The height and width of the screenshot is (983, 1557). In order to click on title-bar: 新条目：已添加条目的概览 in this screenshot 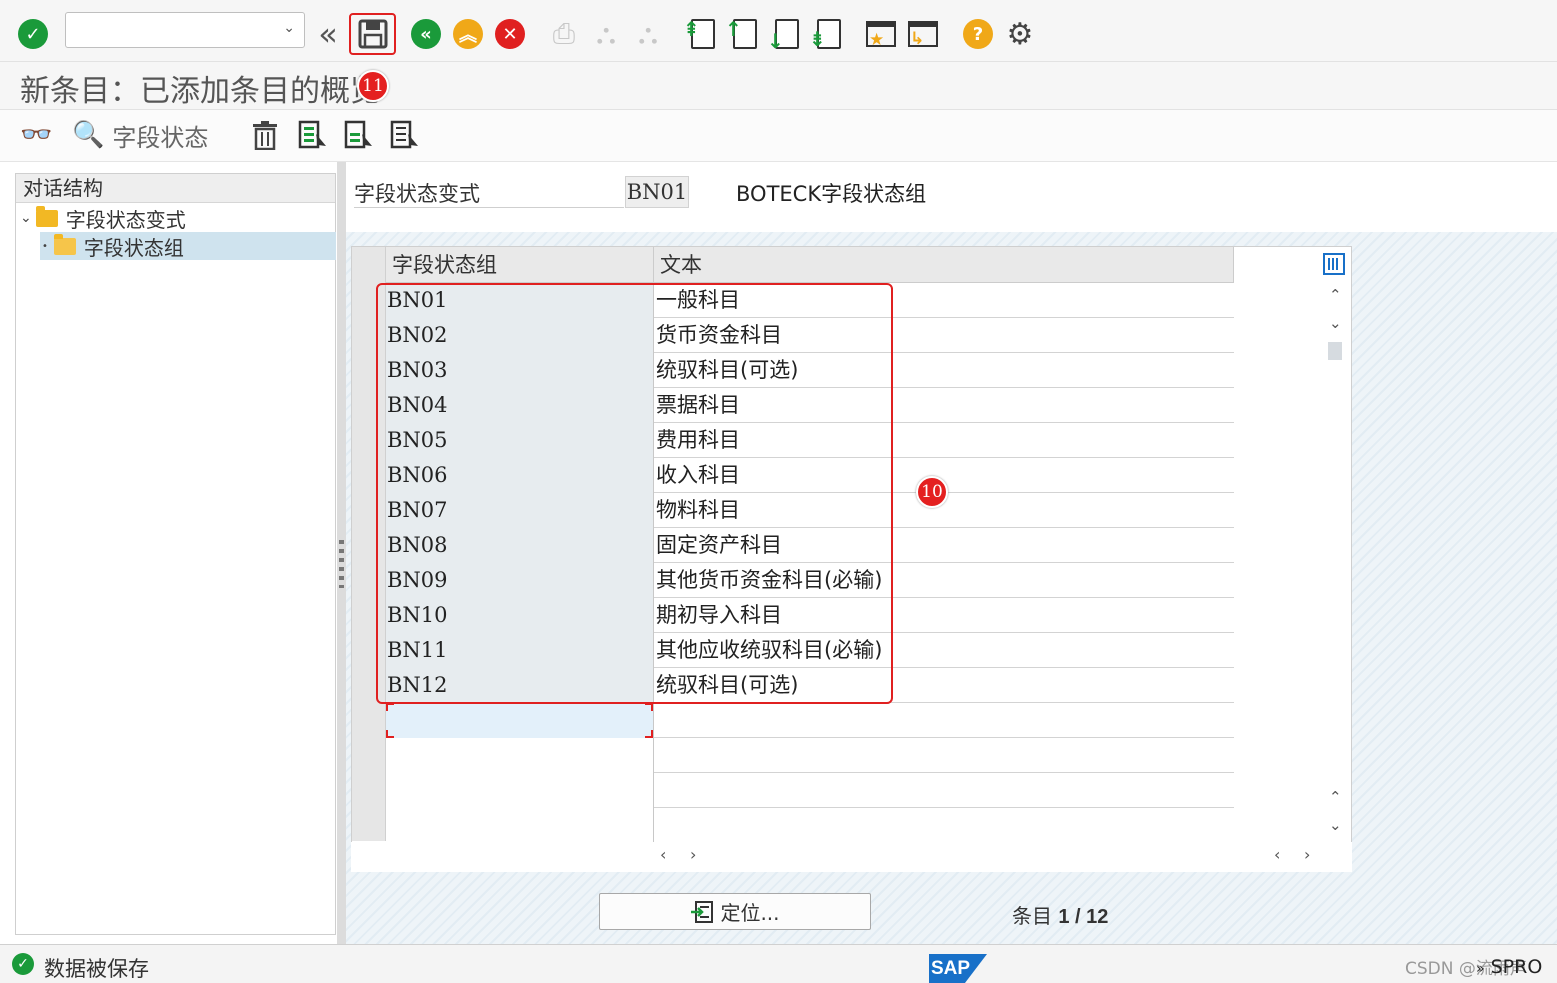, I will do `click(778, 86)`.